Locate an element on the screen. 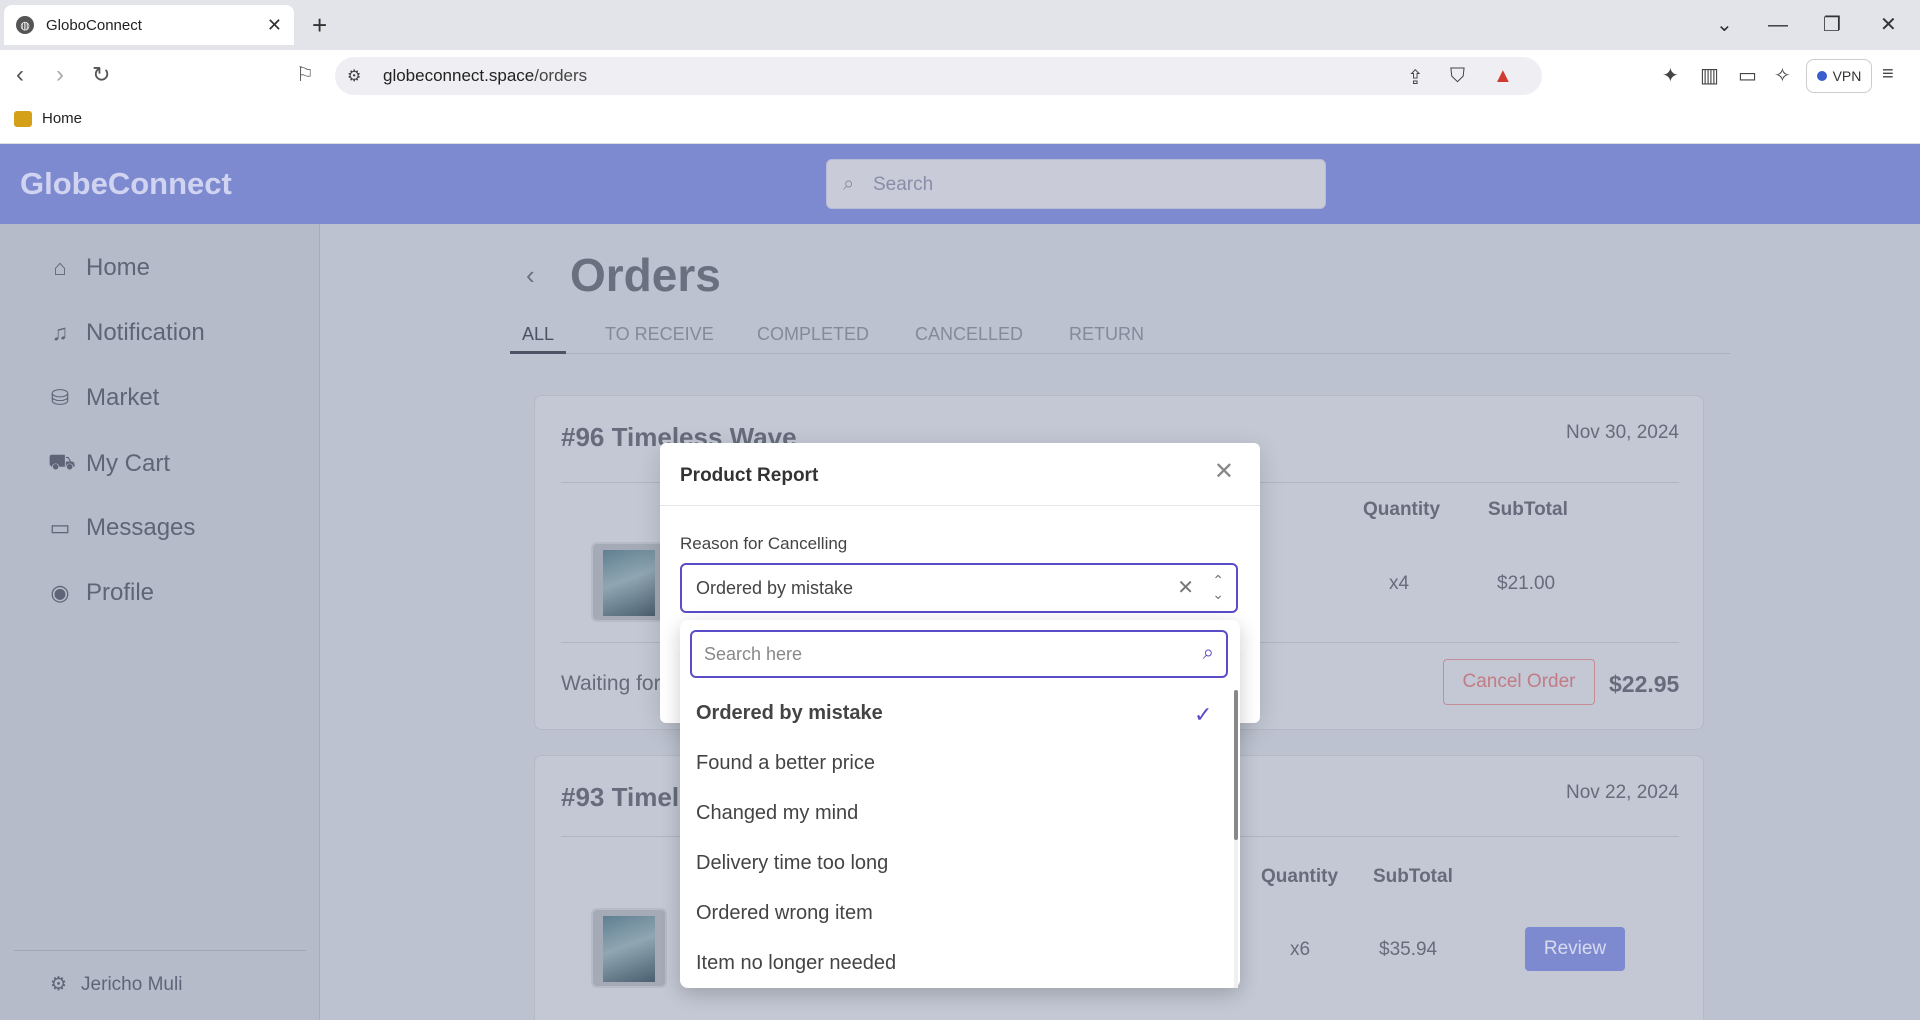 This screenshot has height=1020, width=1920. sidebar-item-my-cart: ⛟ My Cart is located at coordinates (109, 463).